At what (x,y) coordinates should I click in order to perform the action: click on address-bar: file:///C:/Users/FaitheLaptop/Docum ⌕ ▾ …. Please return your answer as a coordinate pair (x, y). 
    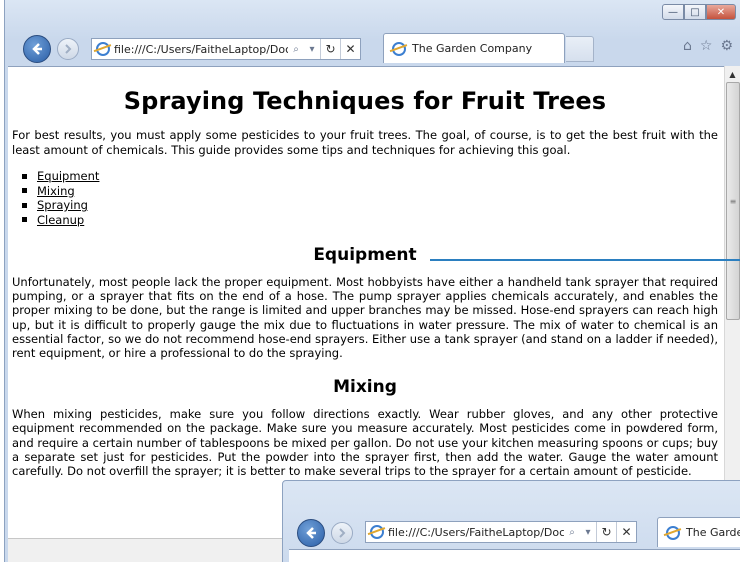
    Looking at the image, I should click on (226, 49).